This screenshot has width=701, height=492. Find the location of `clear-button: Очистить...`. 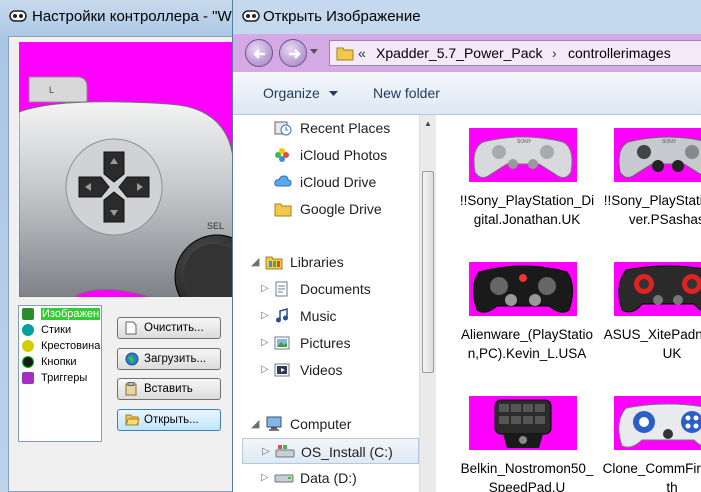

clear-button: Очистить... is located at coordinates (169, 328).